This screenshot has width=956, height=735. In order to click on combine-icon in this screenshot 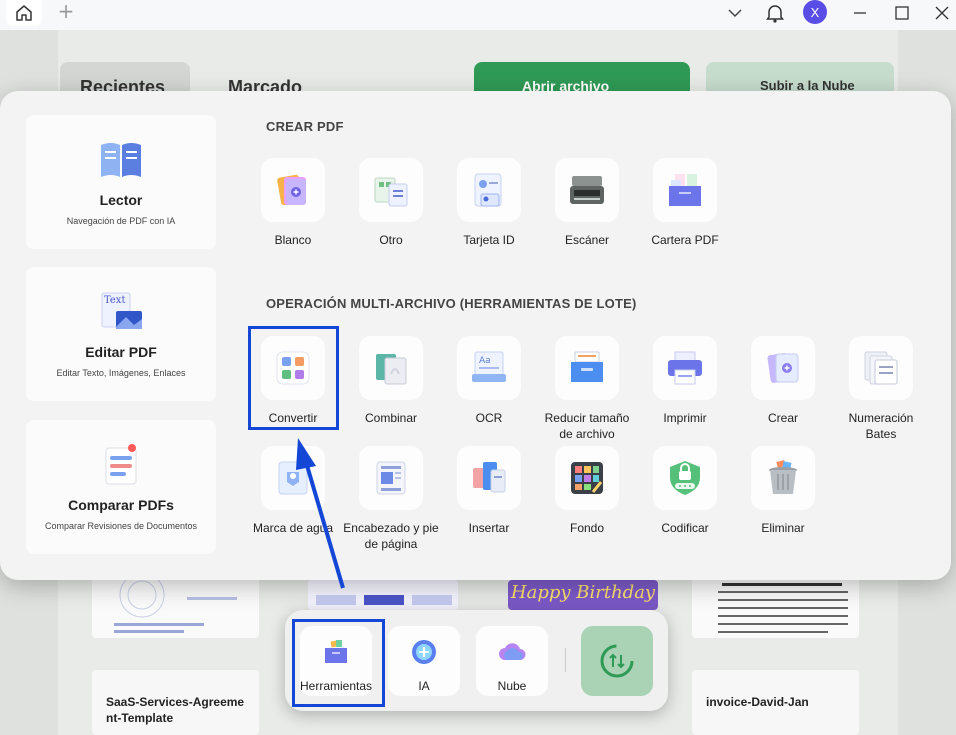, I will do `click(391, 369)`.